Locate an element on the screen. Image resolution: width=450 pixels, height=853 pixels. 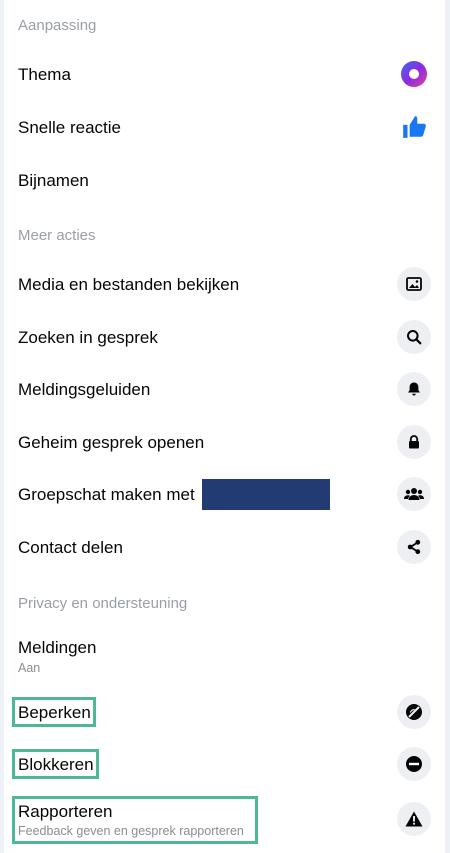
theme-row: Thema is located at coordinates (224, 74).